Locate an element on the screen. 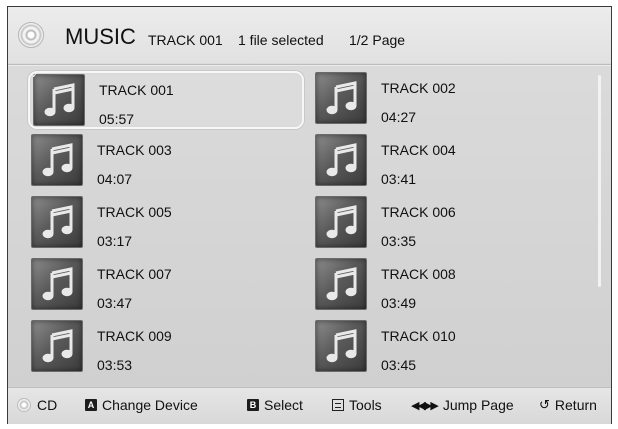 This screenshot has height=429, width=618. jump-arrows-icon: ◀◀▶▶ is located at coordinates (425, 405).